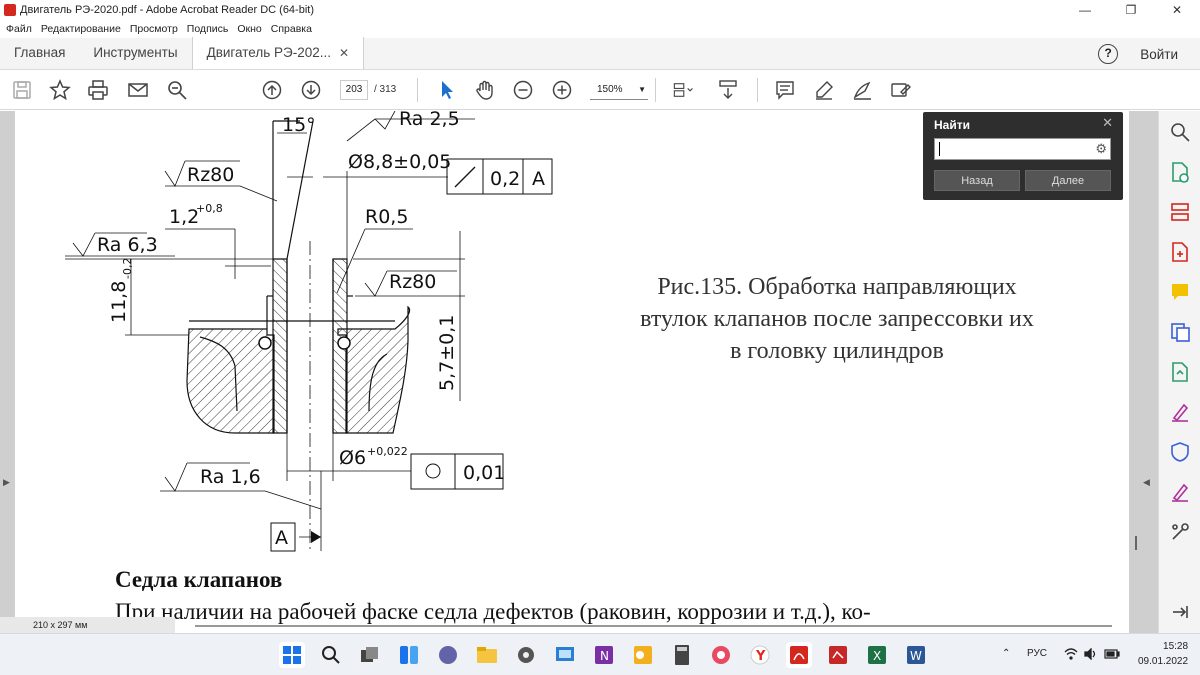 This screenshot has width=1200, height=675. What do you see at coordinates (523, 90) in the screenshot?
I see `zoom-out-icon` at bounding box center [523, 90].